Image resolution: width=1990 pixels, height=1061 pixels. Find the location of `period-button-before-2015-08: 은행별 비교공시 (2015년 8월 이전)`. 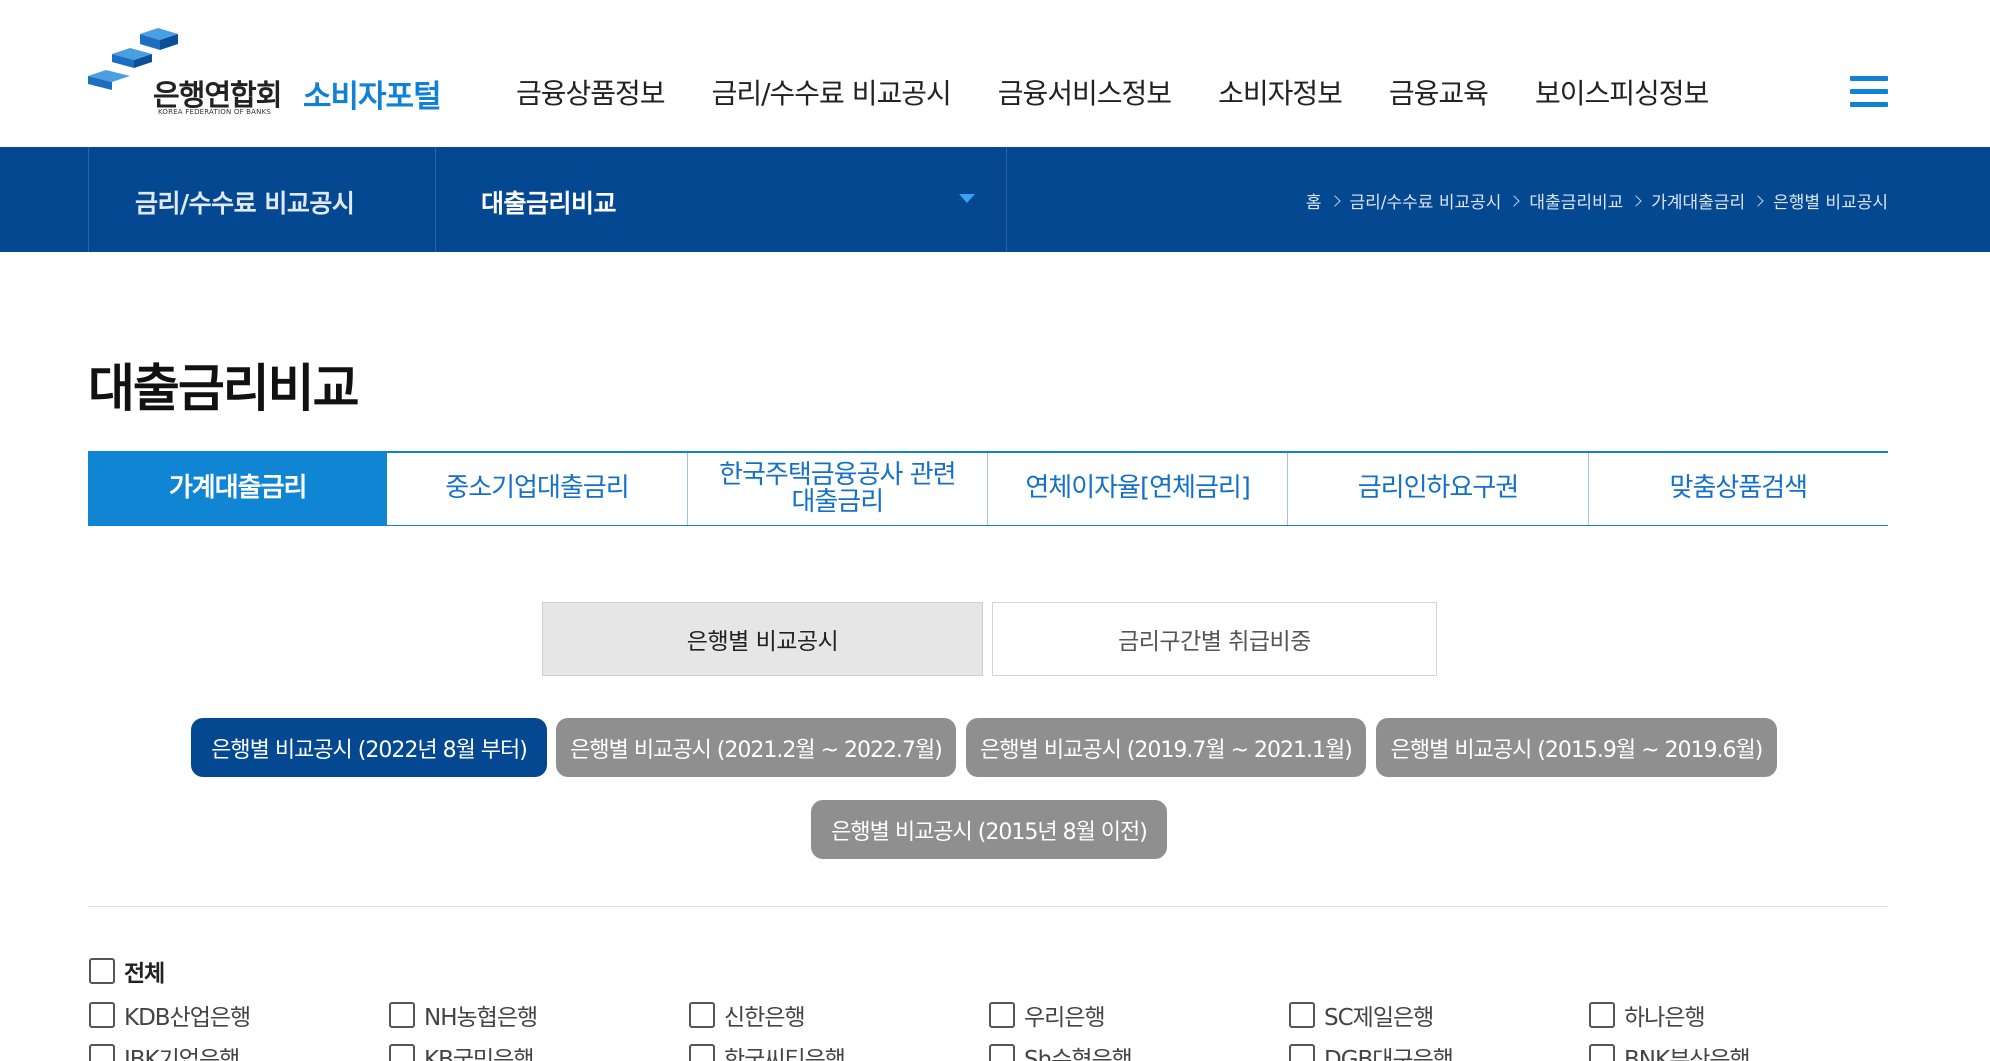

period-button-before-2015-08: 은행별 비교공시 (2015년 8월 이전) is located at coordinates (989, 829).